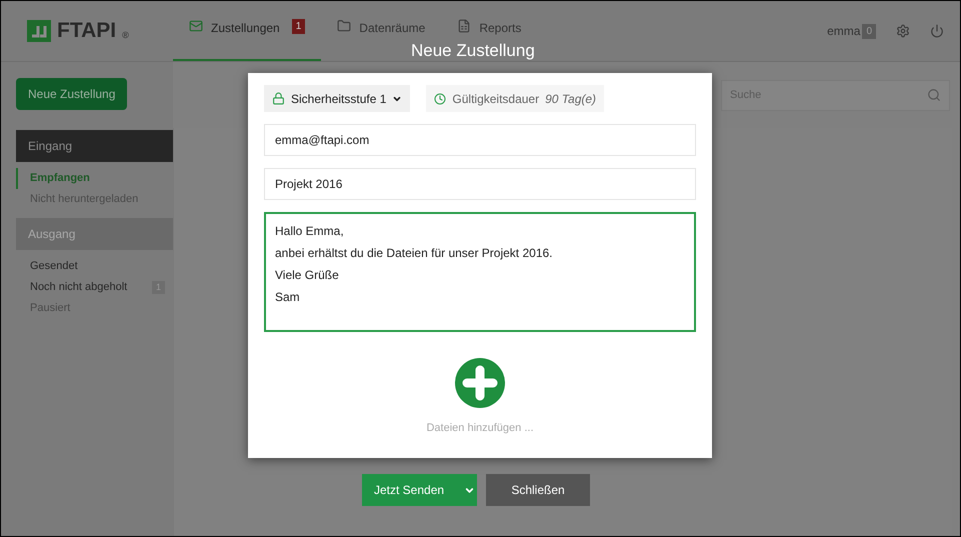  What do you see at coordinates (473, 51) in the screenshot?
I see `dialog-title: Neue Zustellung` at bounding box center [473, 51].